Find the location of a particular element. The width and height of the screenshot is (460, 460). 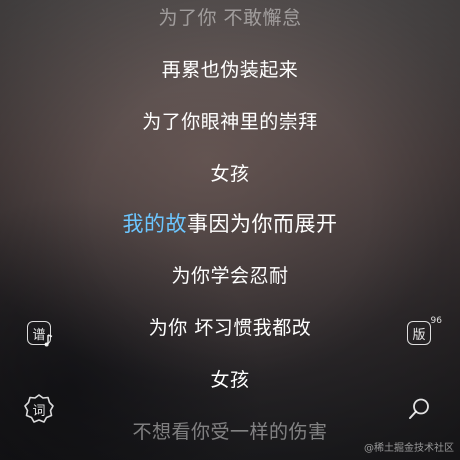

lyric-line: 为了你眼神里的崇拜 is located at coordinates (230, 122).